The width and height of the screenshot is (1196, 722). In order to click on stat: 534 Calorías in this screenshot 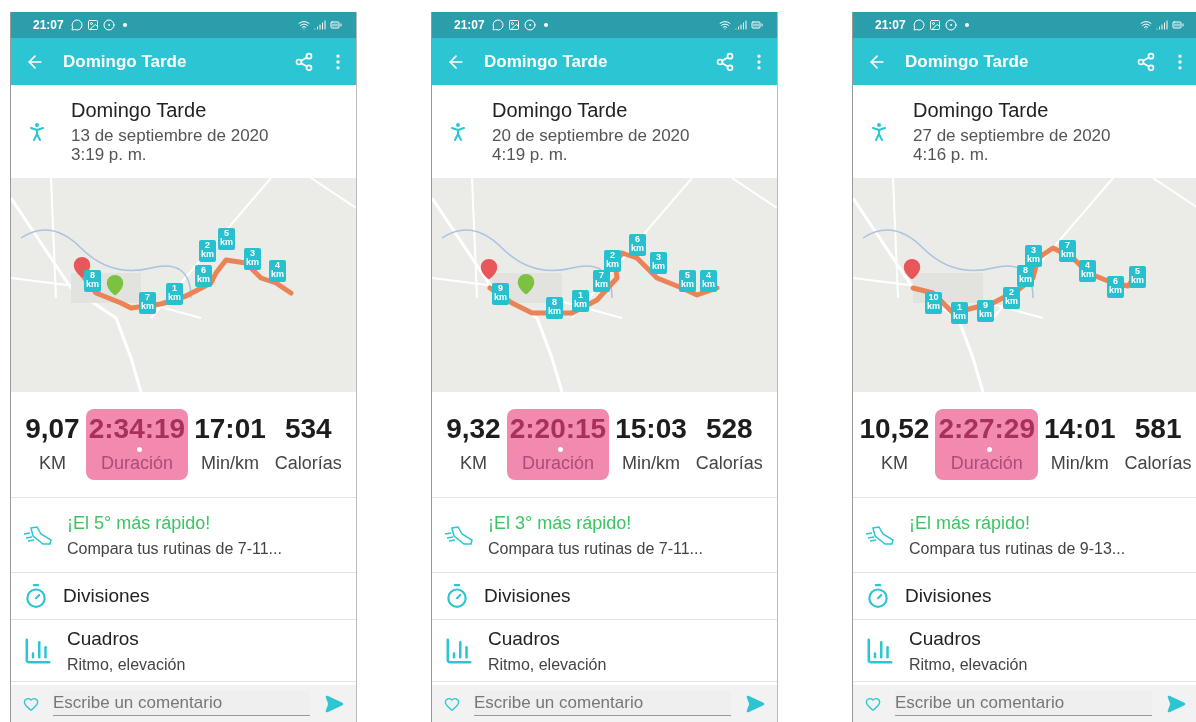, I will do `click(308, 444)`.